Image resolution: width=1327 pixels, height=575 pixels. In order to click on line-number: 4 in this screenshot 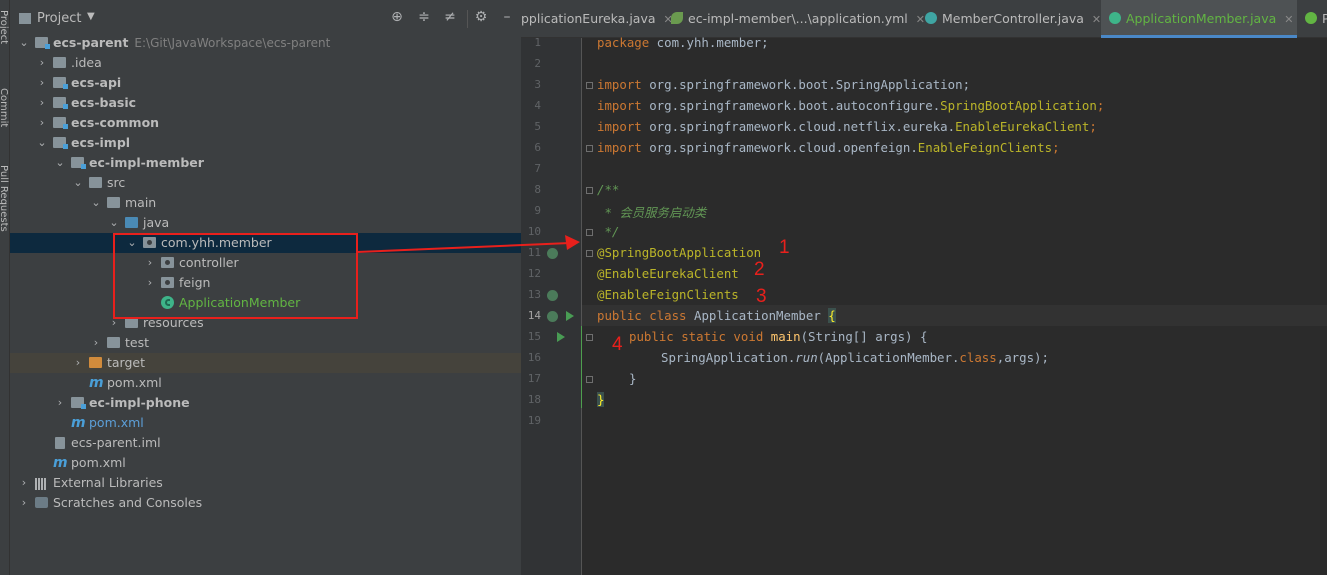, I will do `click(537, 105)`.